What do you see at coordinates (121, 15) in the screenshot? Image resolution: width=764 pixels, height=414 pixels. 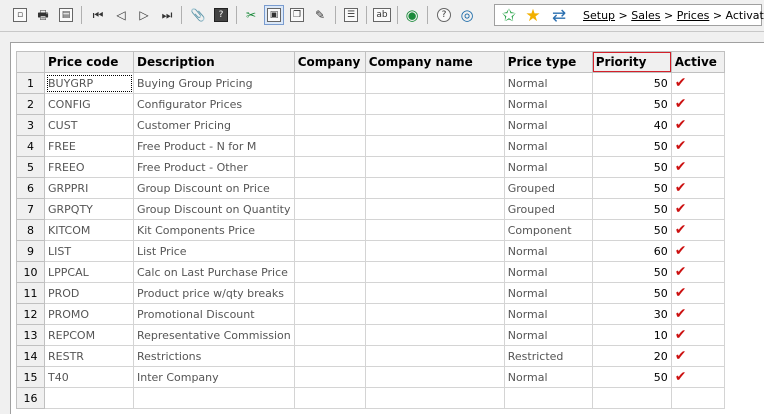 I see `previous-record-icon: ◁` at bounding box center [121, 15].